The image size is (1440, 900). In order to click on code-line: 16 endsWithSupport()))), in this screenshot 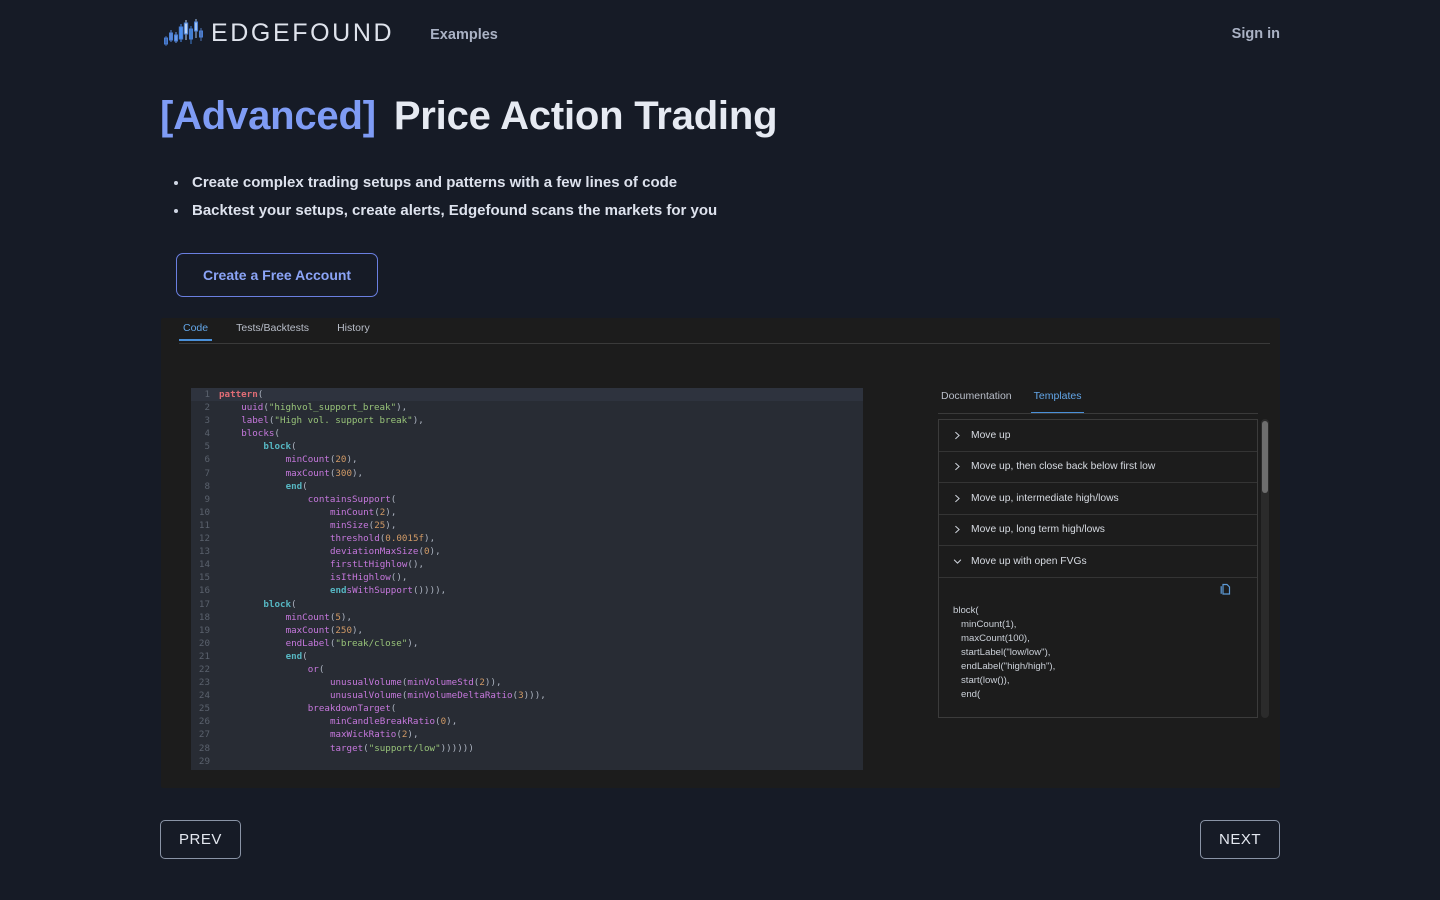, I will do `click(527, 590)`.